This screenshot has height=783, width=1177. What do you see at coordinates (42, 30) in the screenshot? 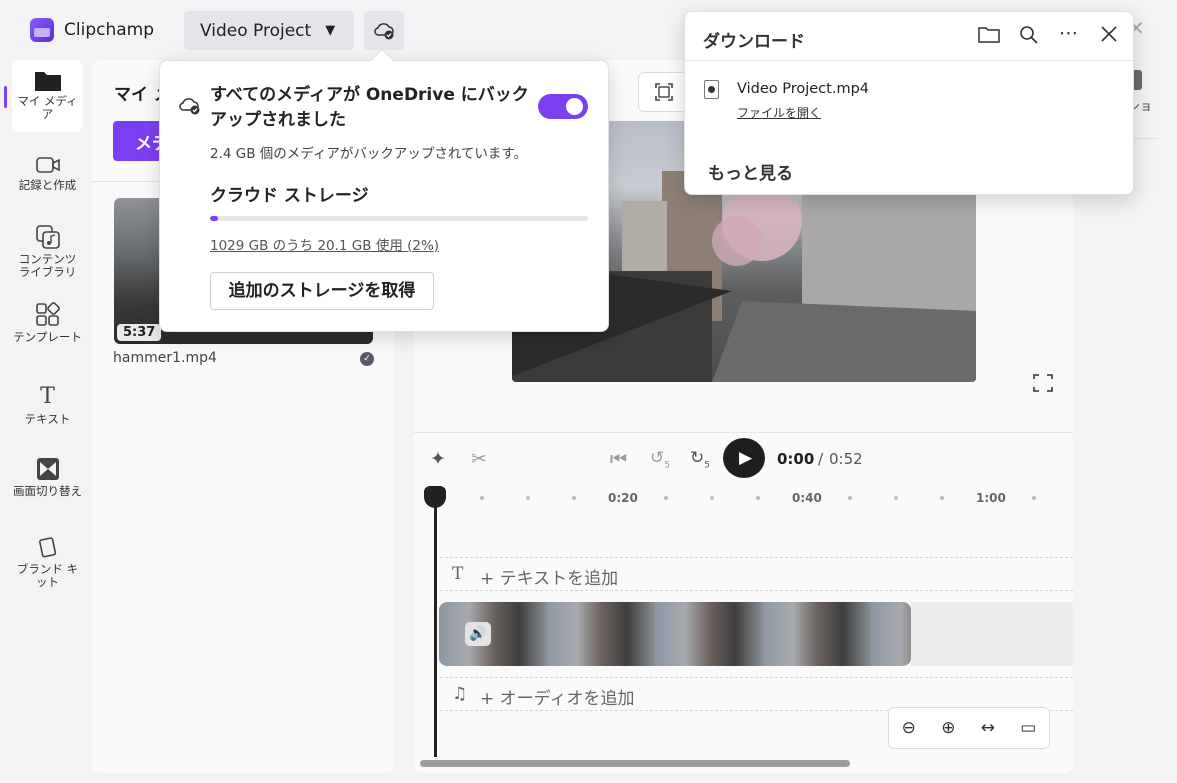
I see `clipchamp-logo-icon` at bounding box center [42, 30].